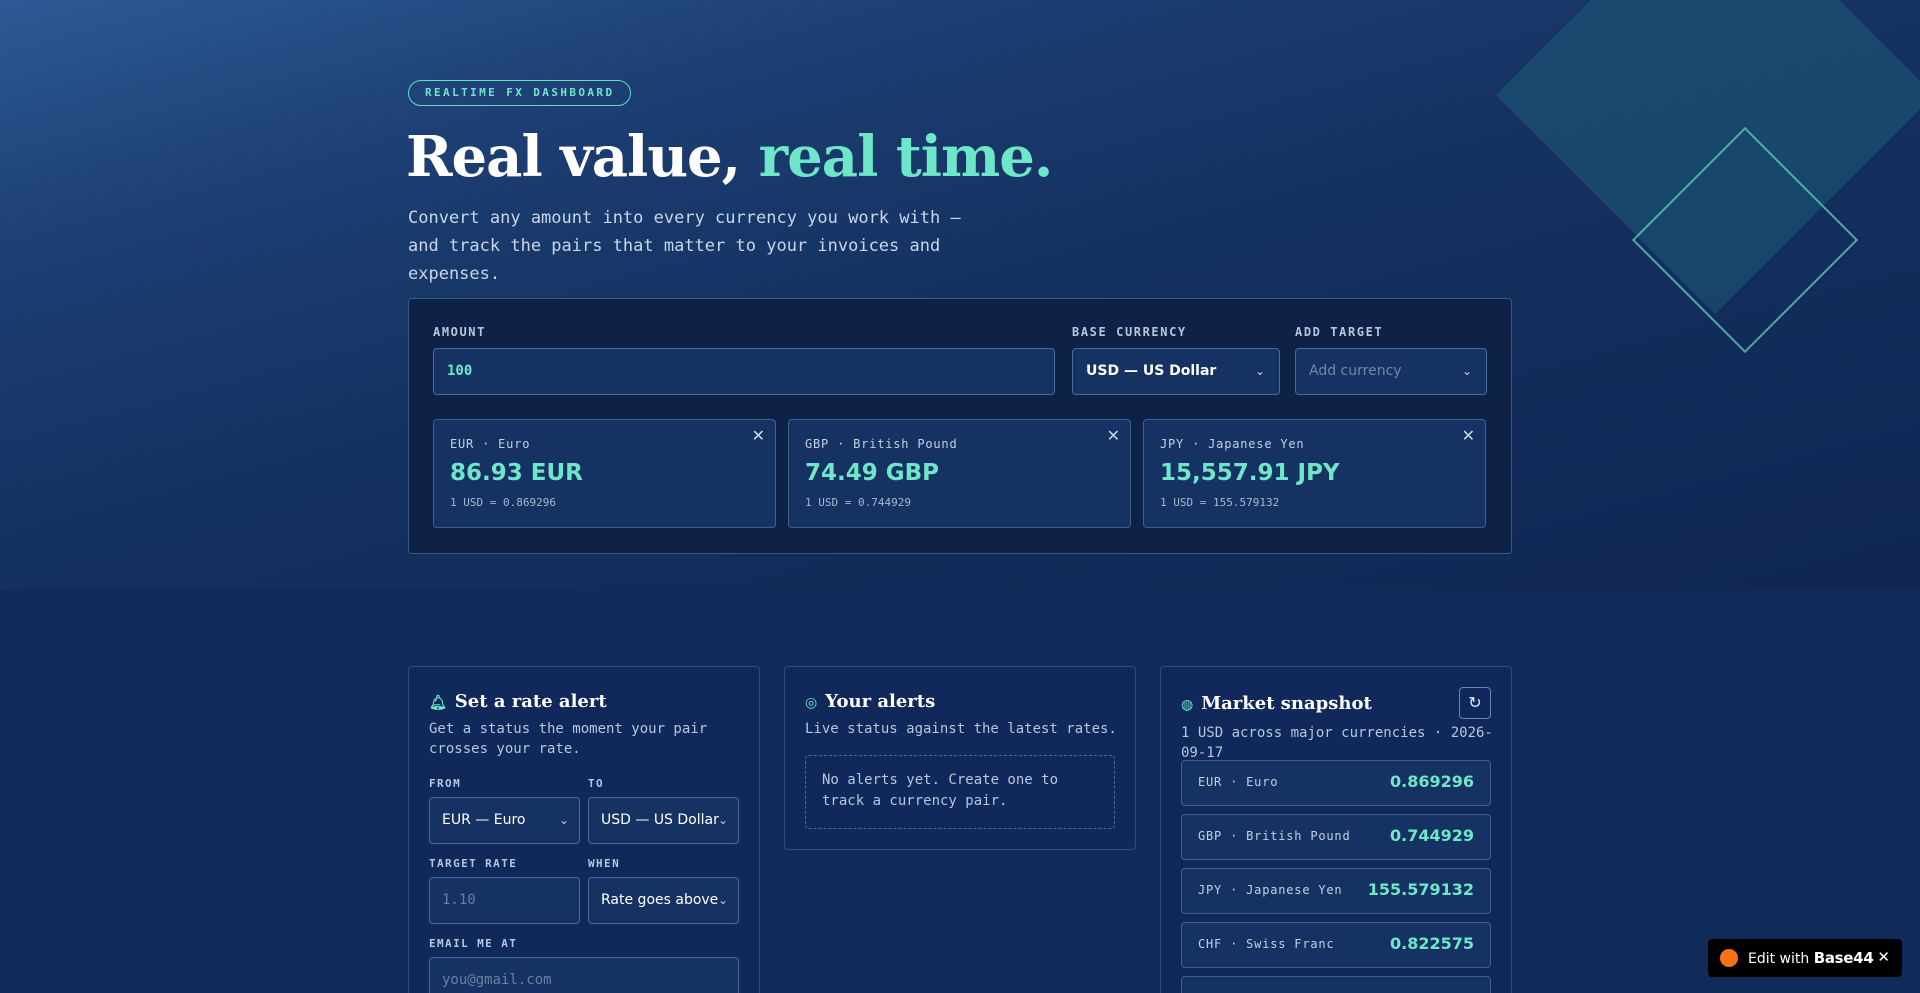 This screenshot has width=1920, height=993. Describe the element at coordinates (520, 93) in the screenshot. I see `hero-badge: REALTIME FX DASHBOARD` at that location.